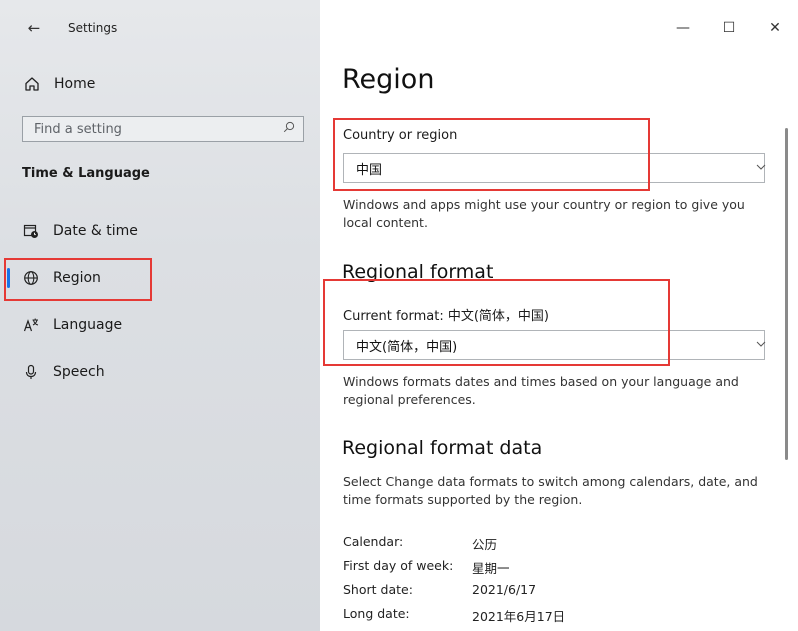  I want to click on format-data-row: Long date: 2021年6月17日, so click(454, 615).